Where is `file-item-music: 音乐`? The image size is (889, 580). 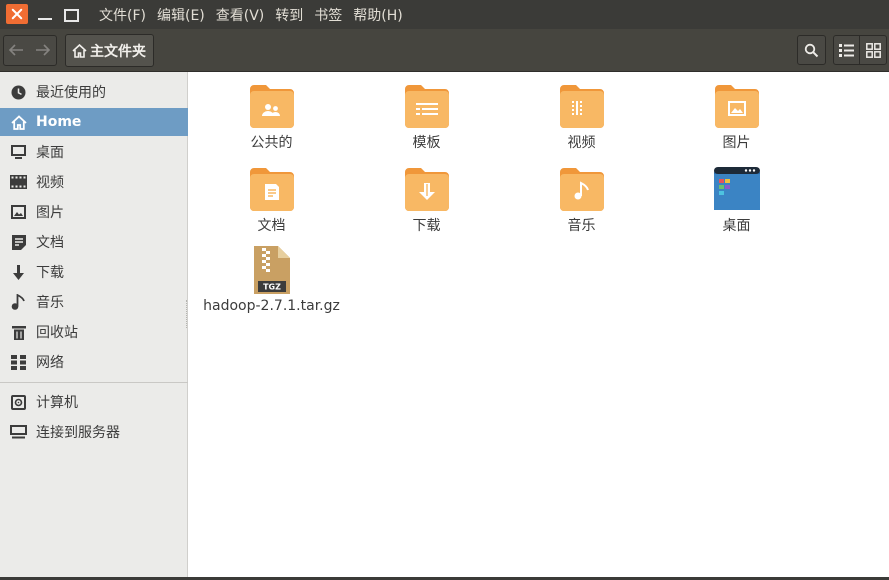 file-item-music: 音乐 is located at coordinates (581, 200).